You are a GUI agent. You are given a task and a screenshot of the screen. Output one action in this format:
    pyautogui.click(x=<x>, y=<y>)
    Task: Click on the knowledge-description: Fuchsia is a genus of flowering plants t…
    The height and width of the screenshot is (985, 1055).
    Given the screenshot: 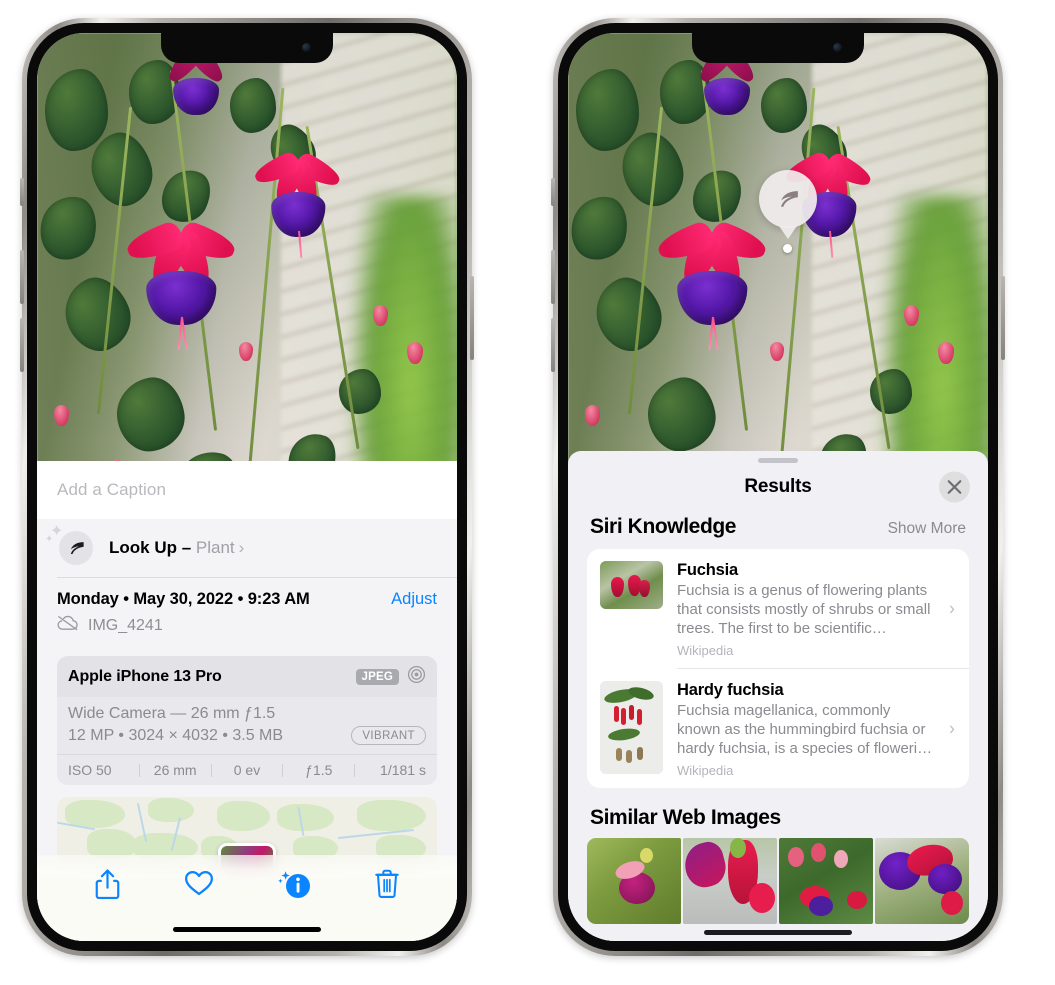 What is the action you would take?
    pyautogui.click(x=804, y=609)
    